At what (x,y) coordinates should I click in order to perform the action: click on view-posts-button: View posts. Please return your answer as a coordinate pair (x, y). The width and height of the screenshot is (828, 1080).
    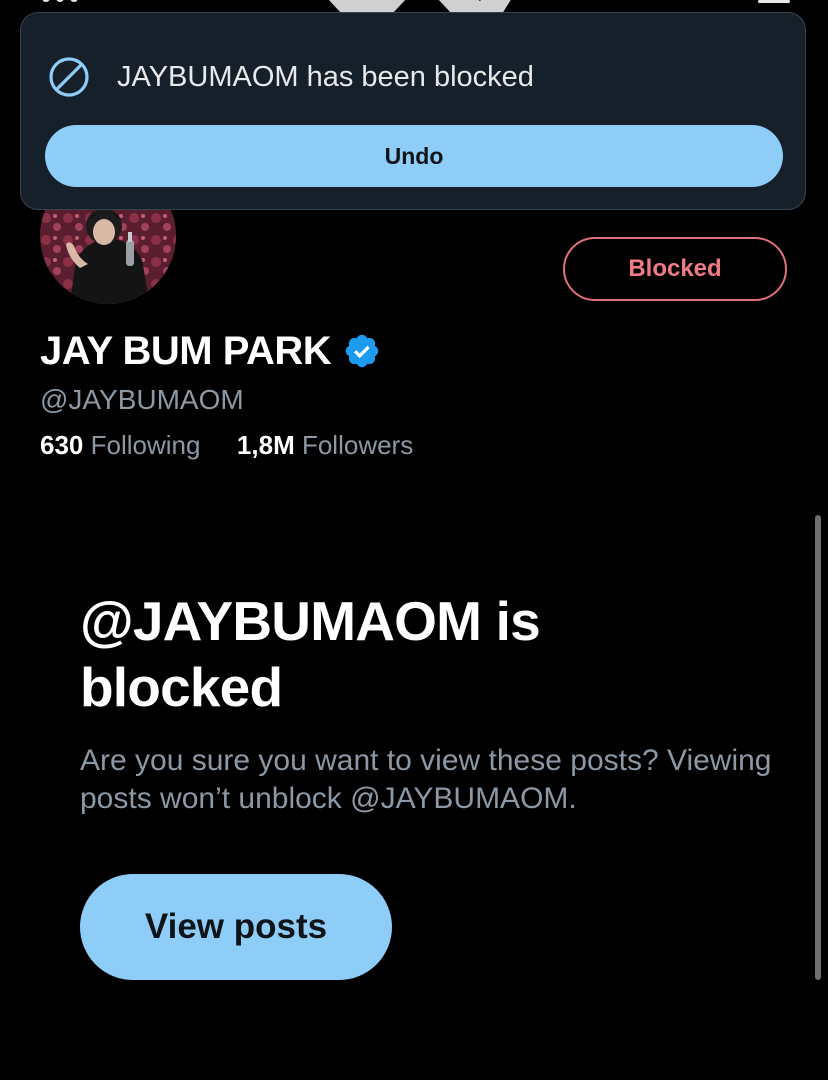
    Looking at the image, I should click on (236, 927).